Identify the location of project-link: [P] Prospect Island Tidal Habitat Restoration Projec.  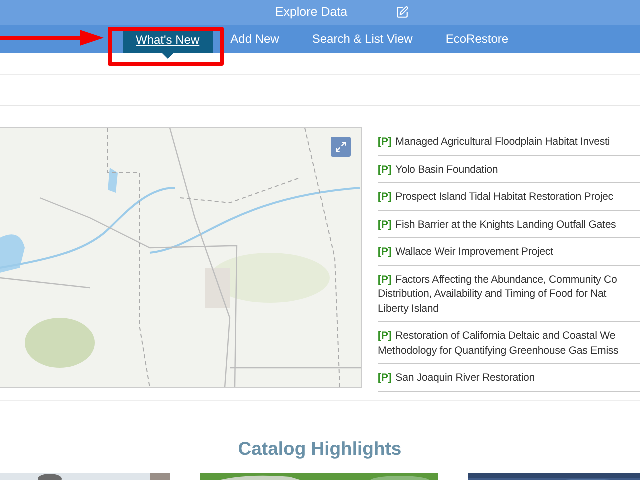
(509, 200).